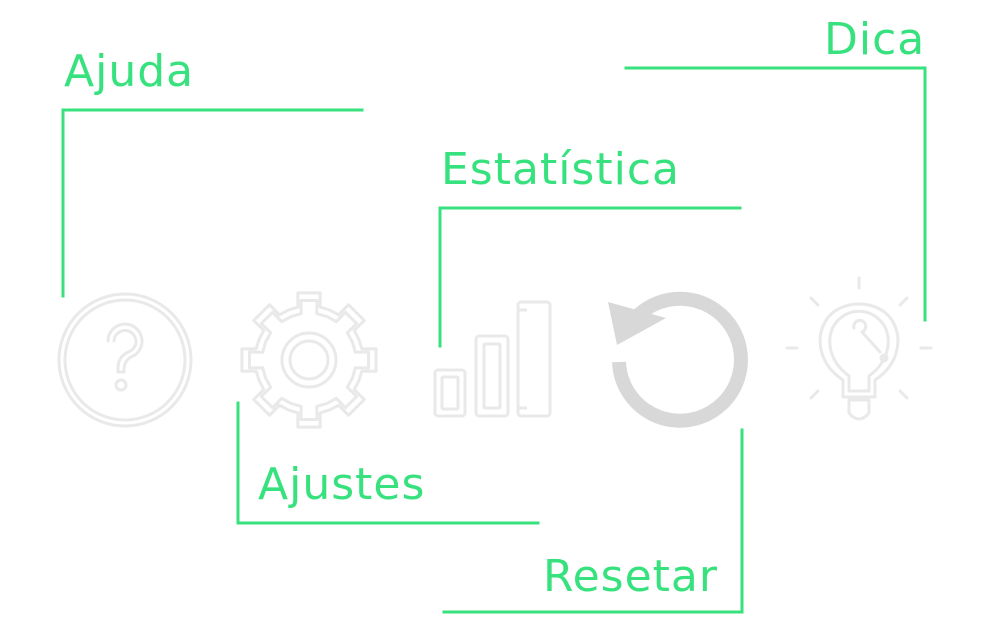  I want to click on tip-label: Dica, so click(875, 39).